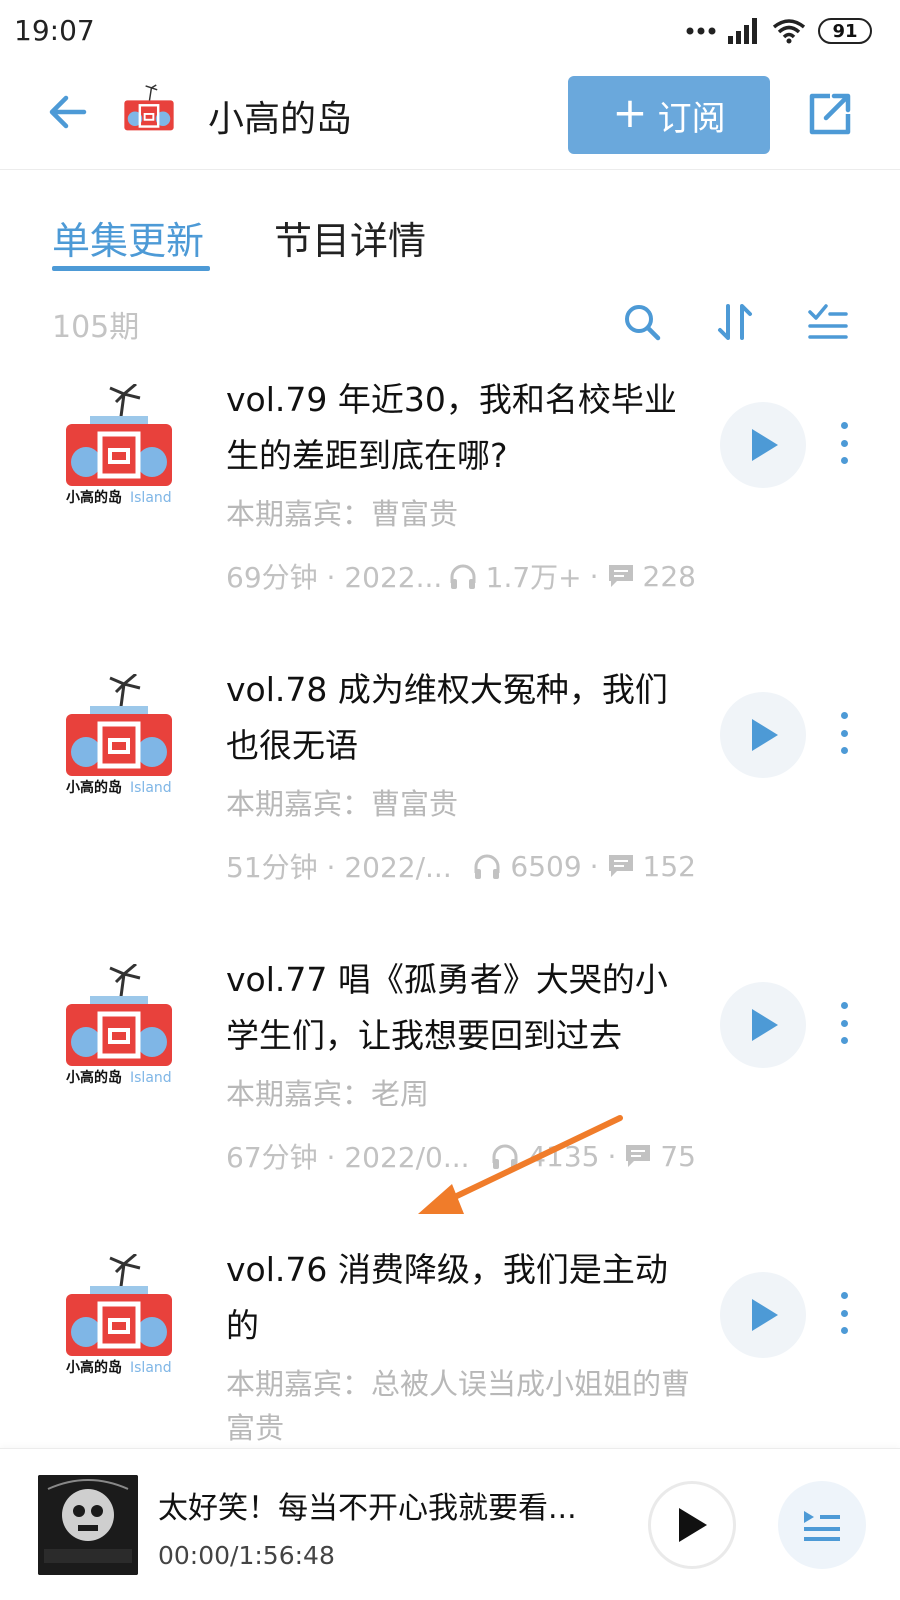  Describe the element at coordinates (447, 1297) in the screenshot. I see `episode-title: vol.76 消费降级，我们是主动的` at that location.